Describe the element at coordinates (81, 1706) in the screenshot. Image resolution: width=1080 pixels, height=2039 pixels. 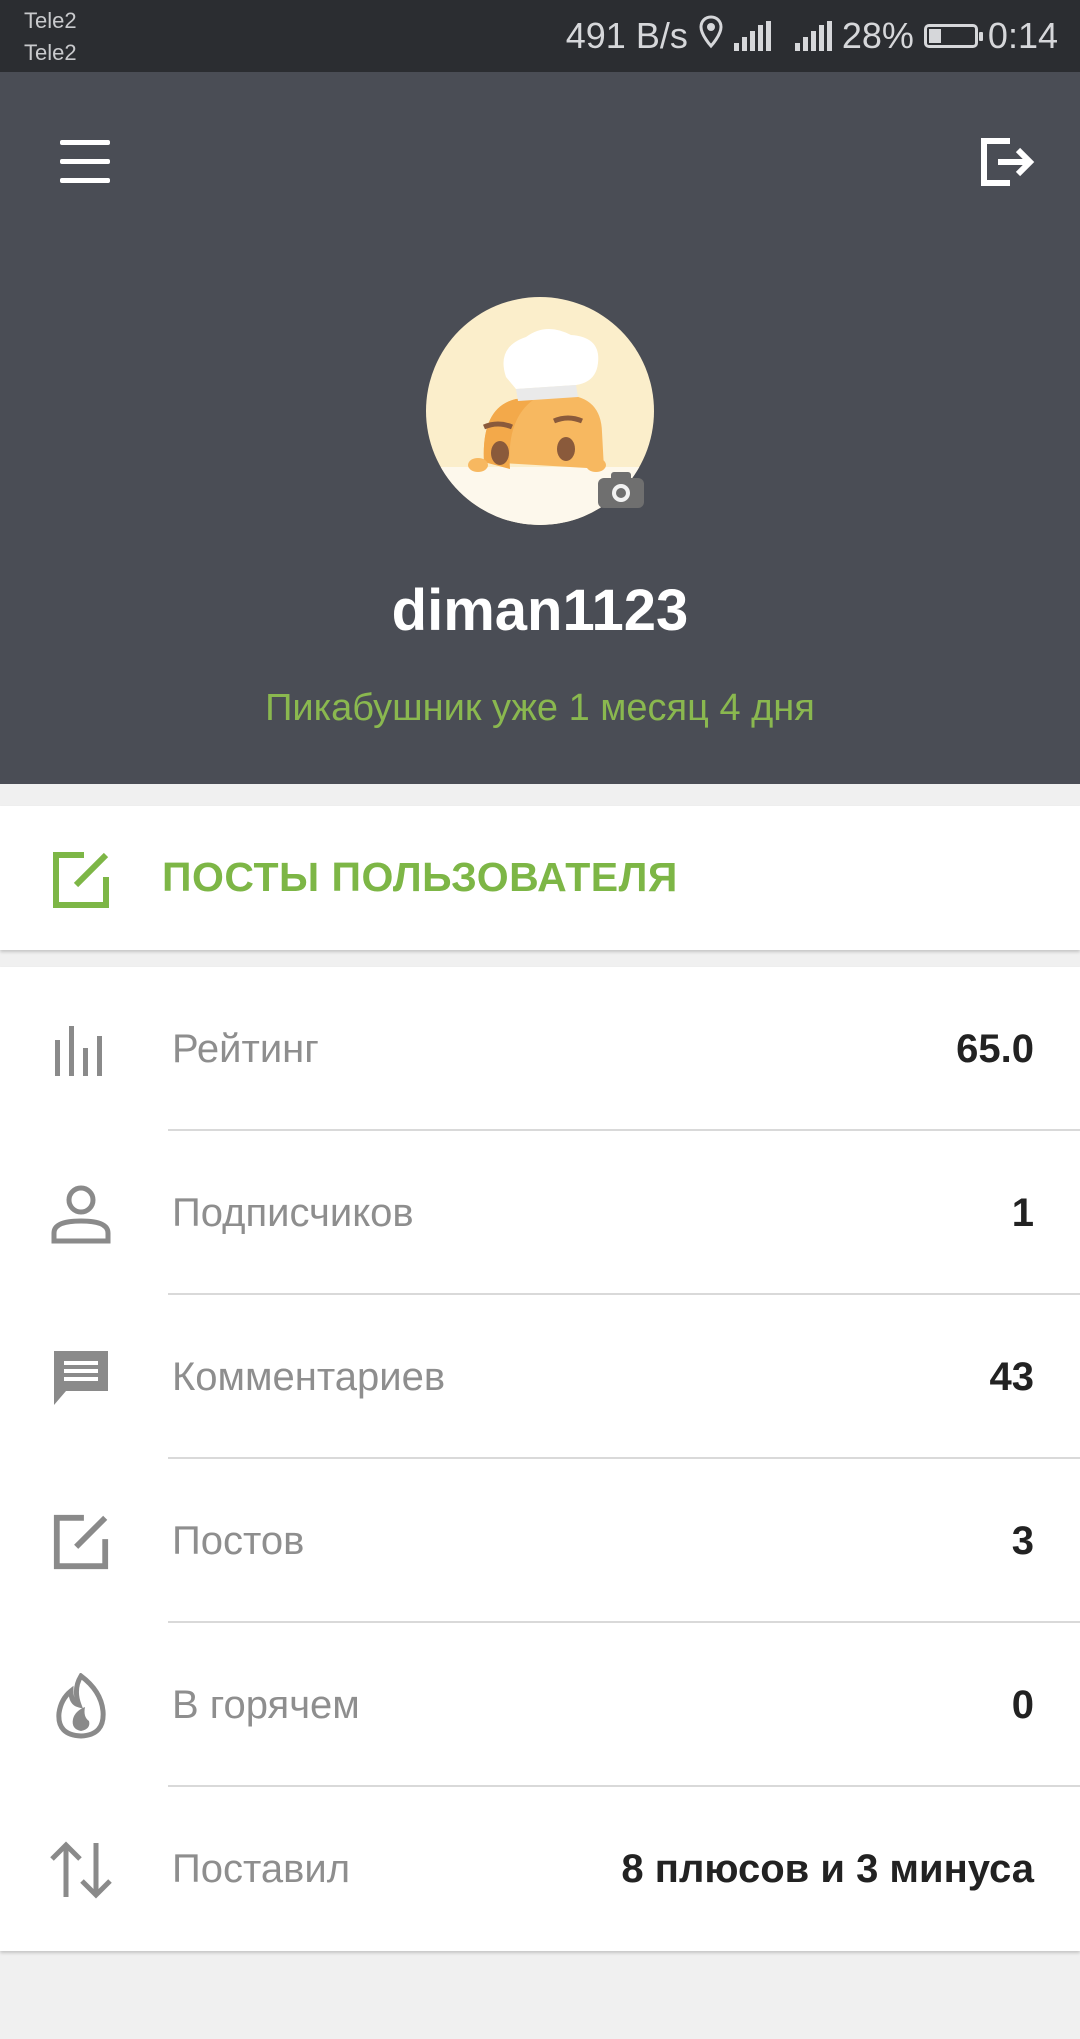
I see `fire-icon` at that location.